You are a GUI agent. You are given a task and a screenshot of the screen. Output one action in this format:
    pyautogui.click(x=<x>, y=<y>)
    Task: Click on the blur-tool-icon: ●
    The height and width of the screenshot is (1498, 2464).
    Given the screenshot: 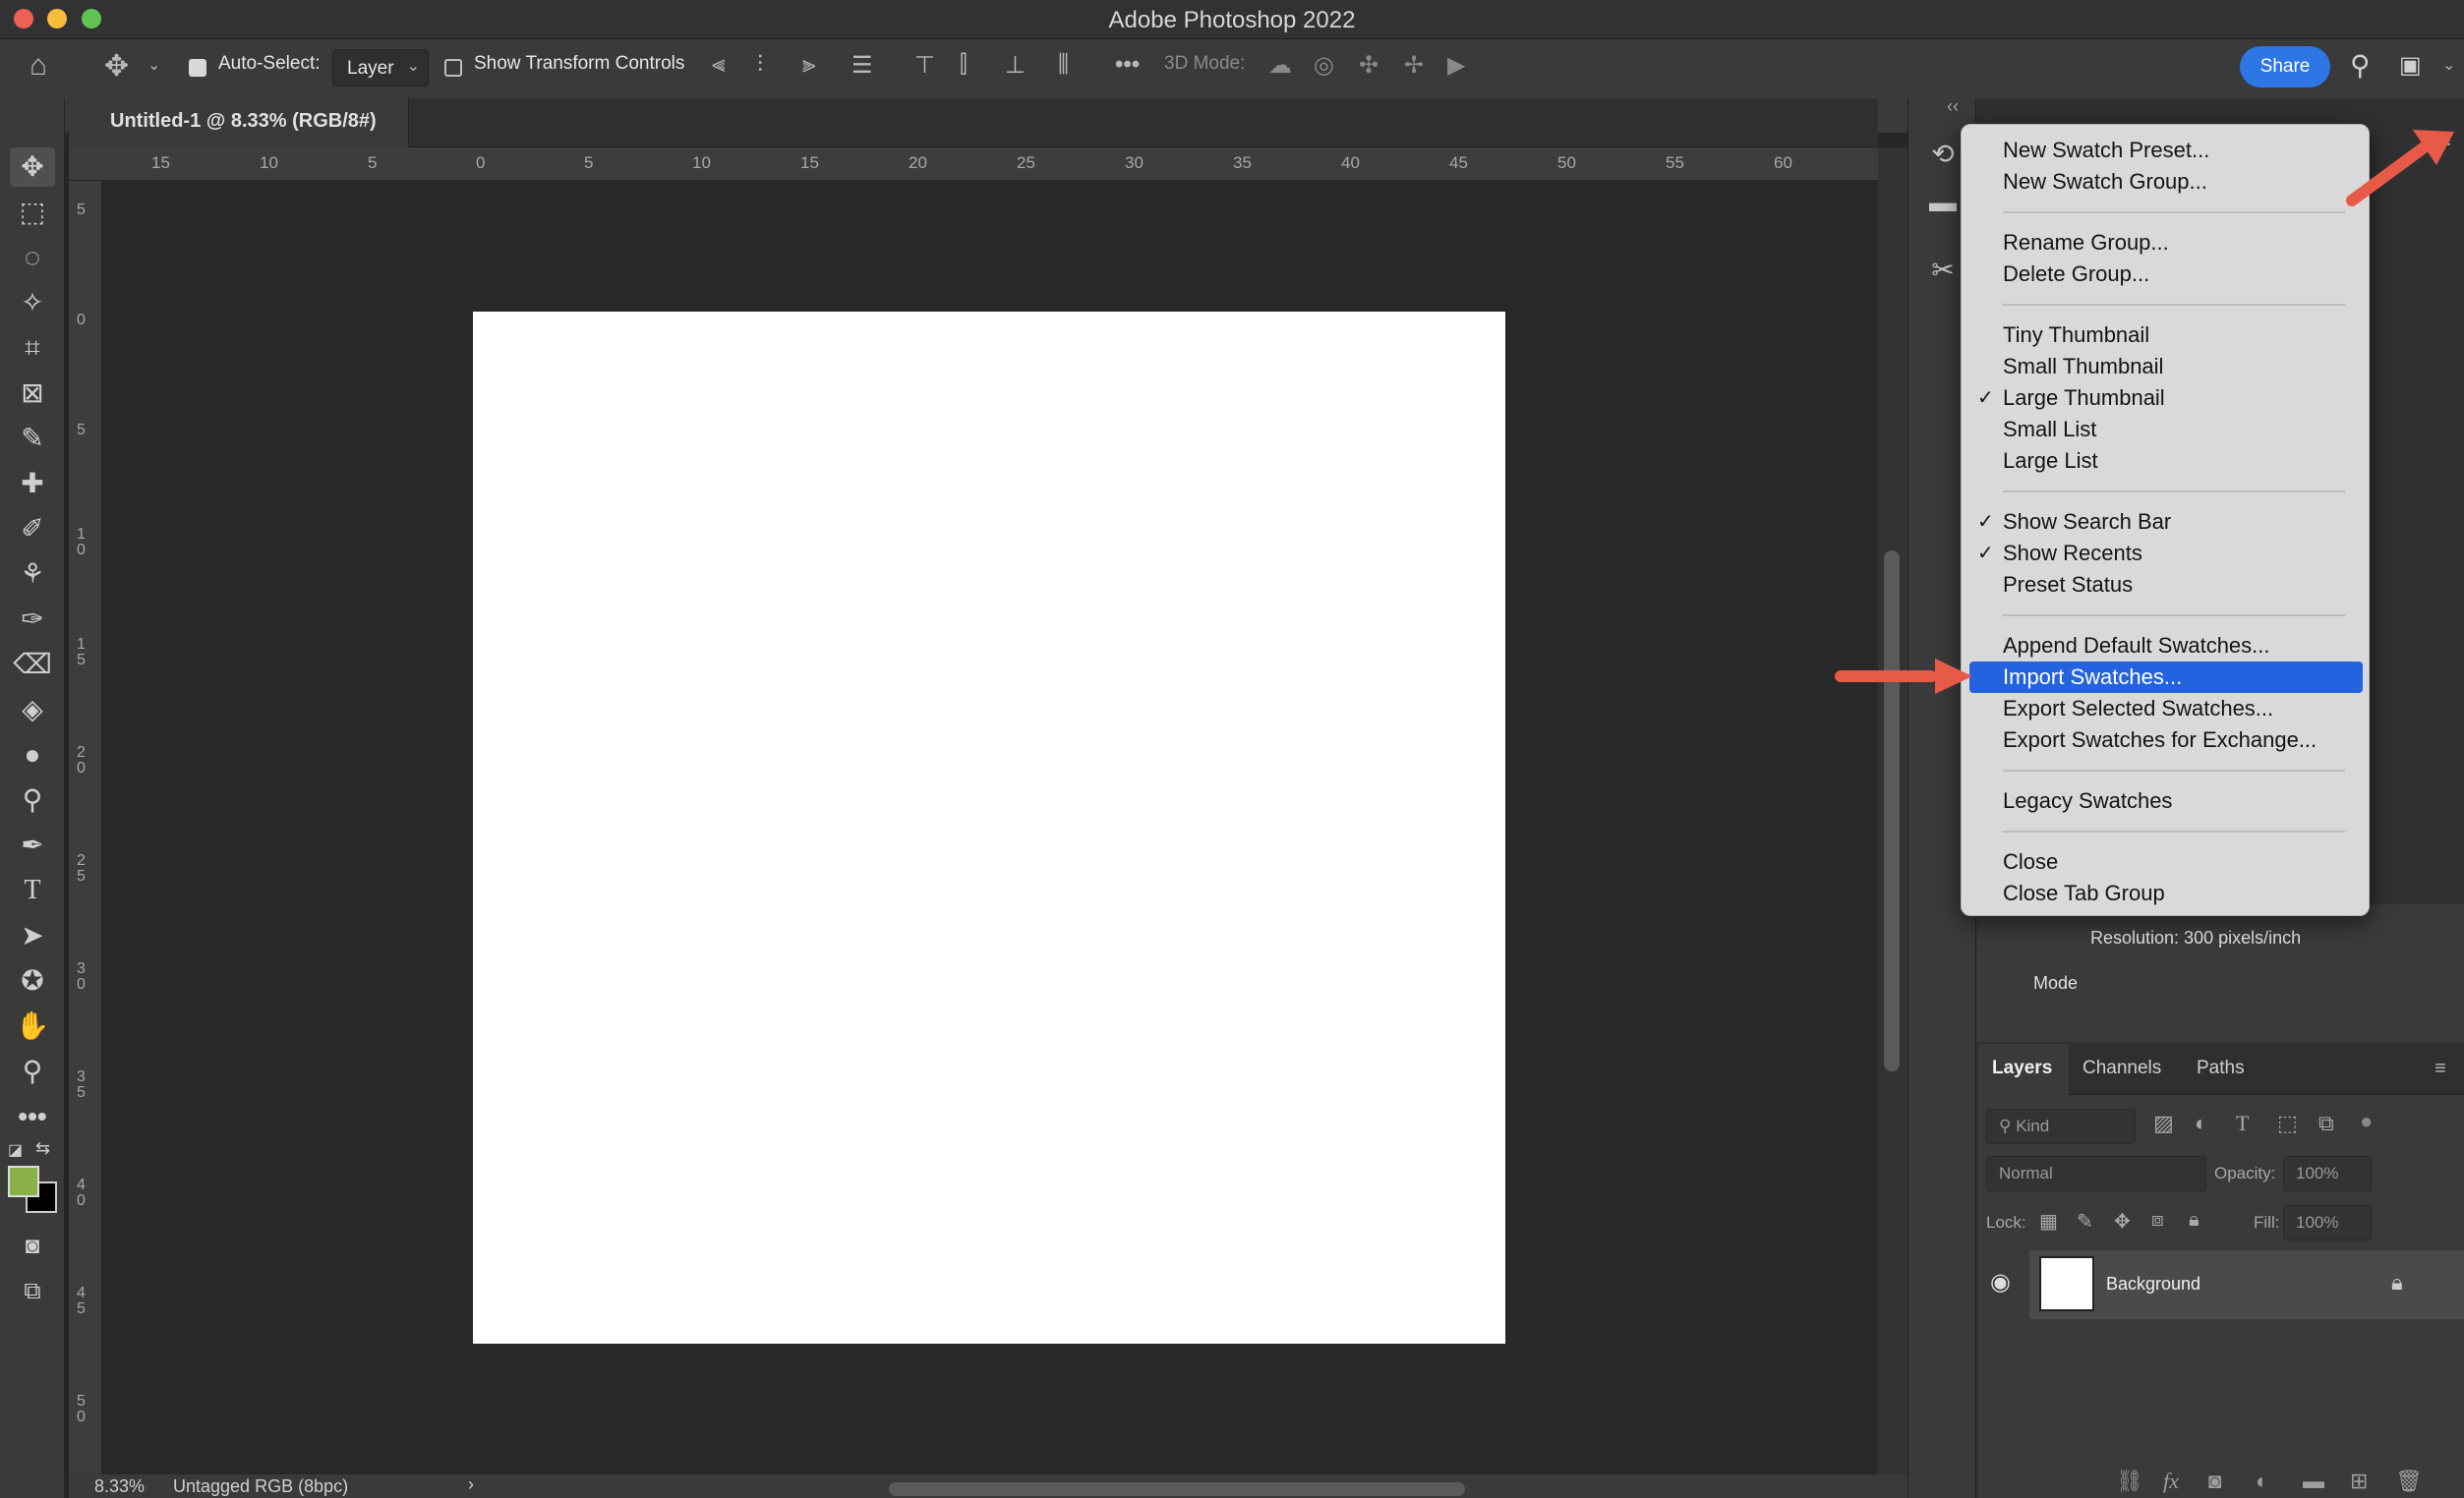 What is the action you would take?
    pyautogui.click(x=32, y=755)
    